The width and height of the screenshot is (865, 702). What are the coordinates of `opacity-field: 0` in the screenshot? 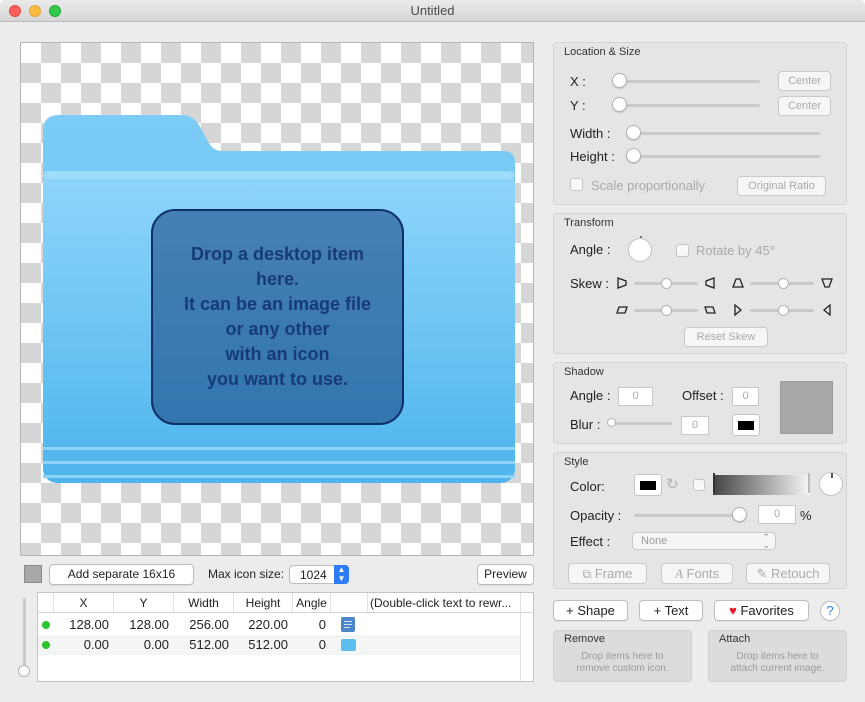 It's located at (777, 514).